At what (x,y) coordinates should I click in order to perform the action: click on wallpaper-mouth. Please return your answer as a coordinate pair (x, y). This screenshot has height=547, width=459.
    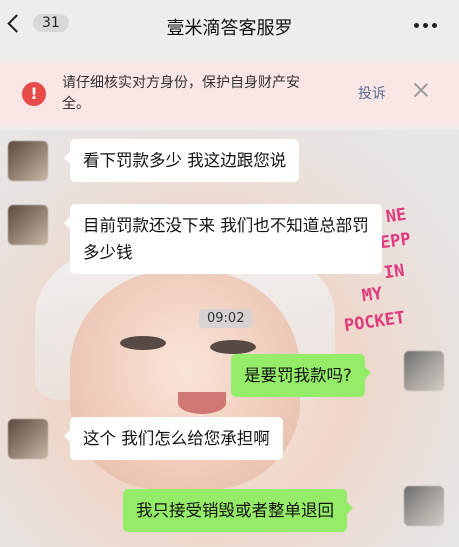
    Looking at the image, I should click on (202, 403).